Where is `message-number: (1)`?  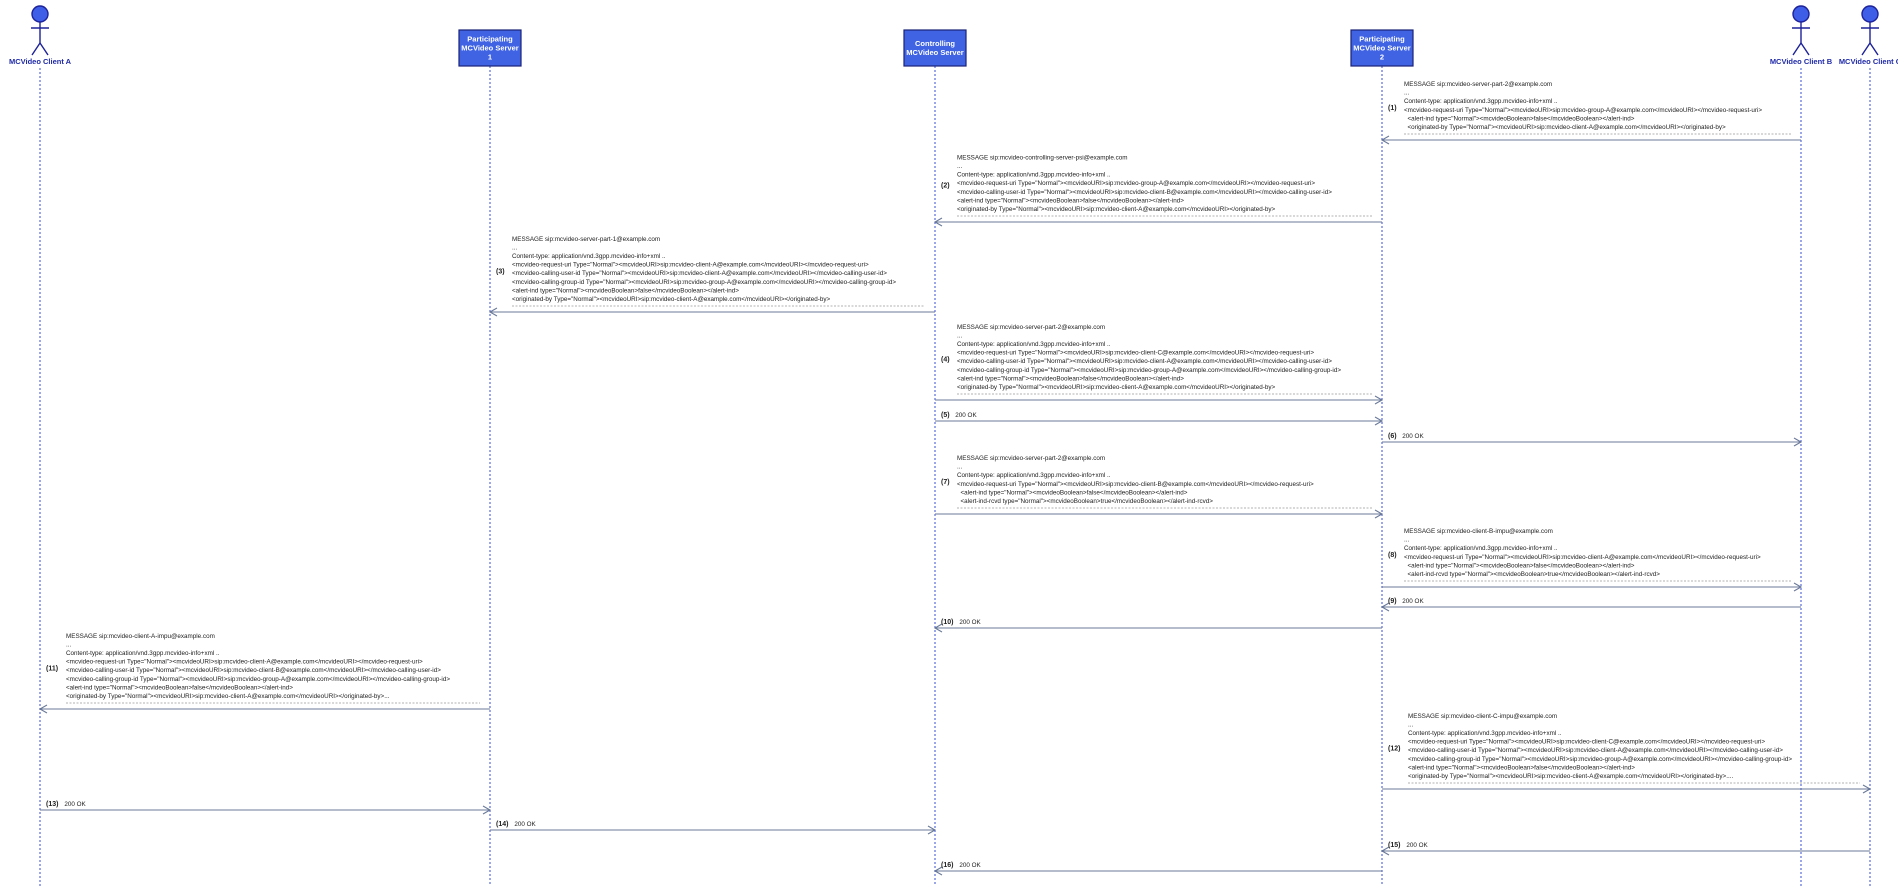 message-number: (1) is located at coordinates (1392, 108).